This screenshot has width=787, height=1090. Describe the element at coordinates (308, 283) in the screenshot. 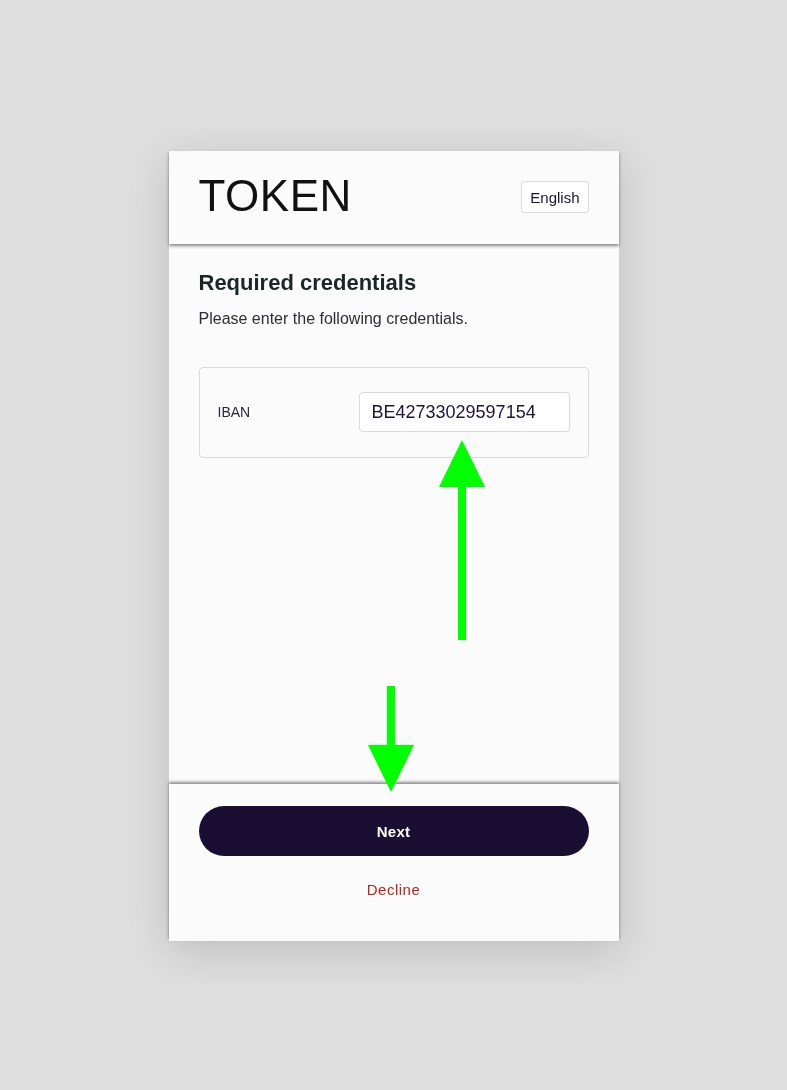

I see `page-title: Required credentials` at that location.